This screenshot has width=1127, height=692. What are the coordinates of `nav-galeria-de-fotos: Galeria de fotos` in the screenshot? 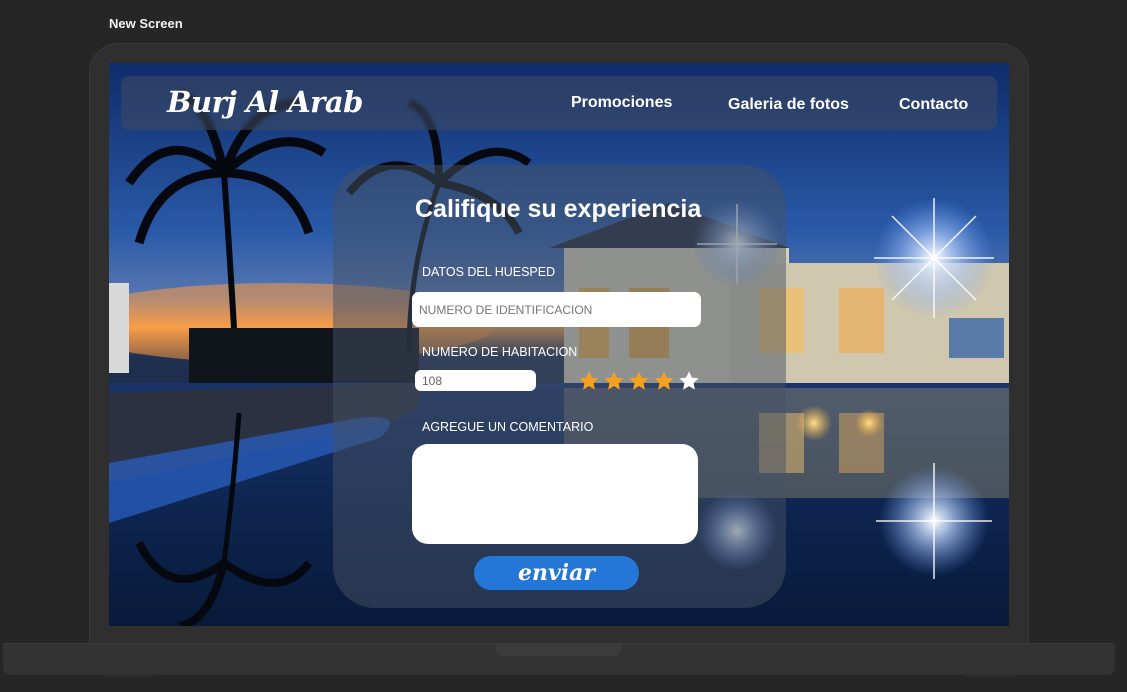 It's located at (788, 105).